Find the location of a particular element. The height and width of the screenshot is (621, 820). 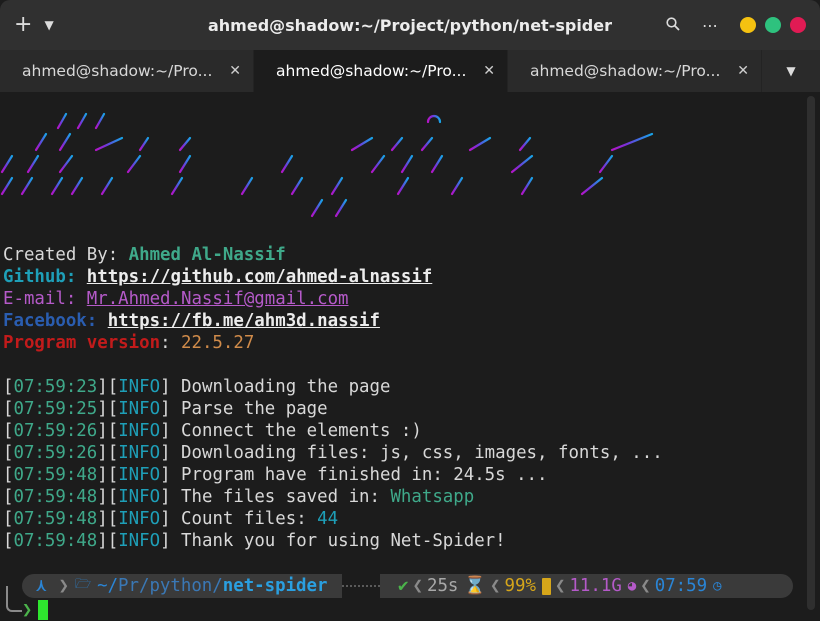

log-line: [07:59:26][INFO] Connect the elements :) is located at coordinates (212, 431).